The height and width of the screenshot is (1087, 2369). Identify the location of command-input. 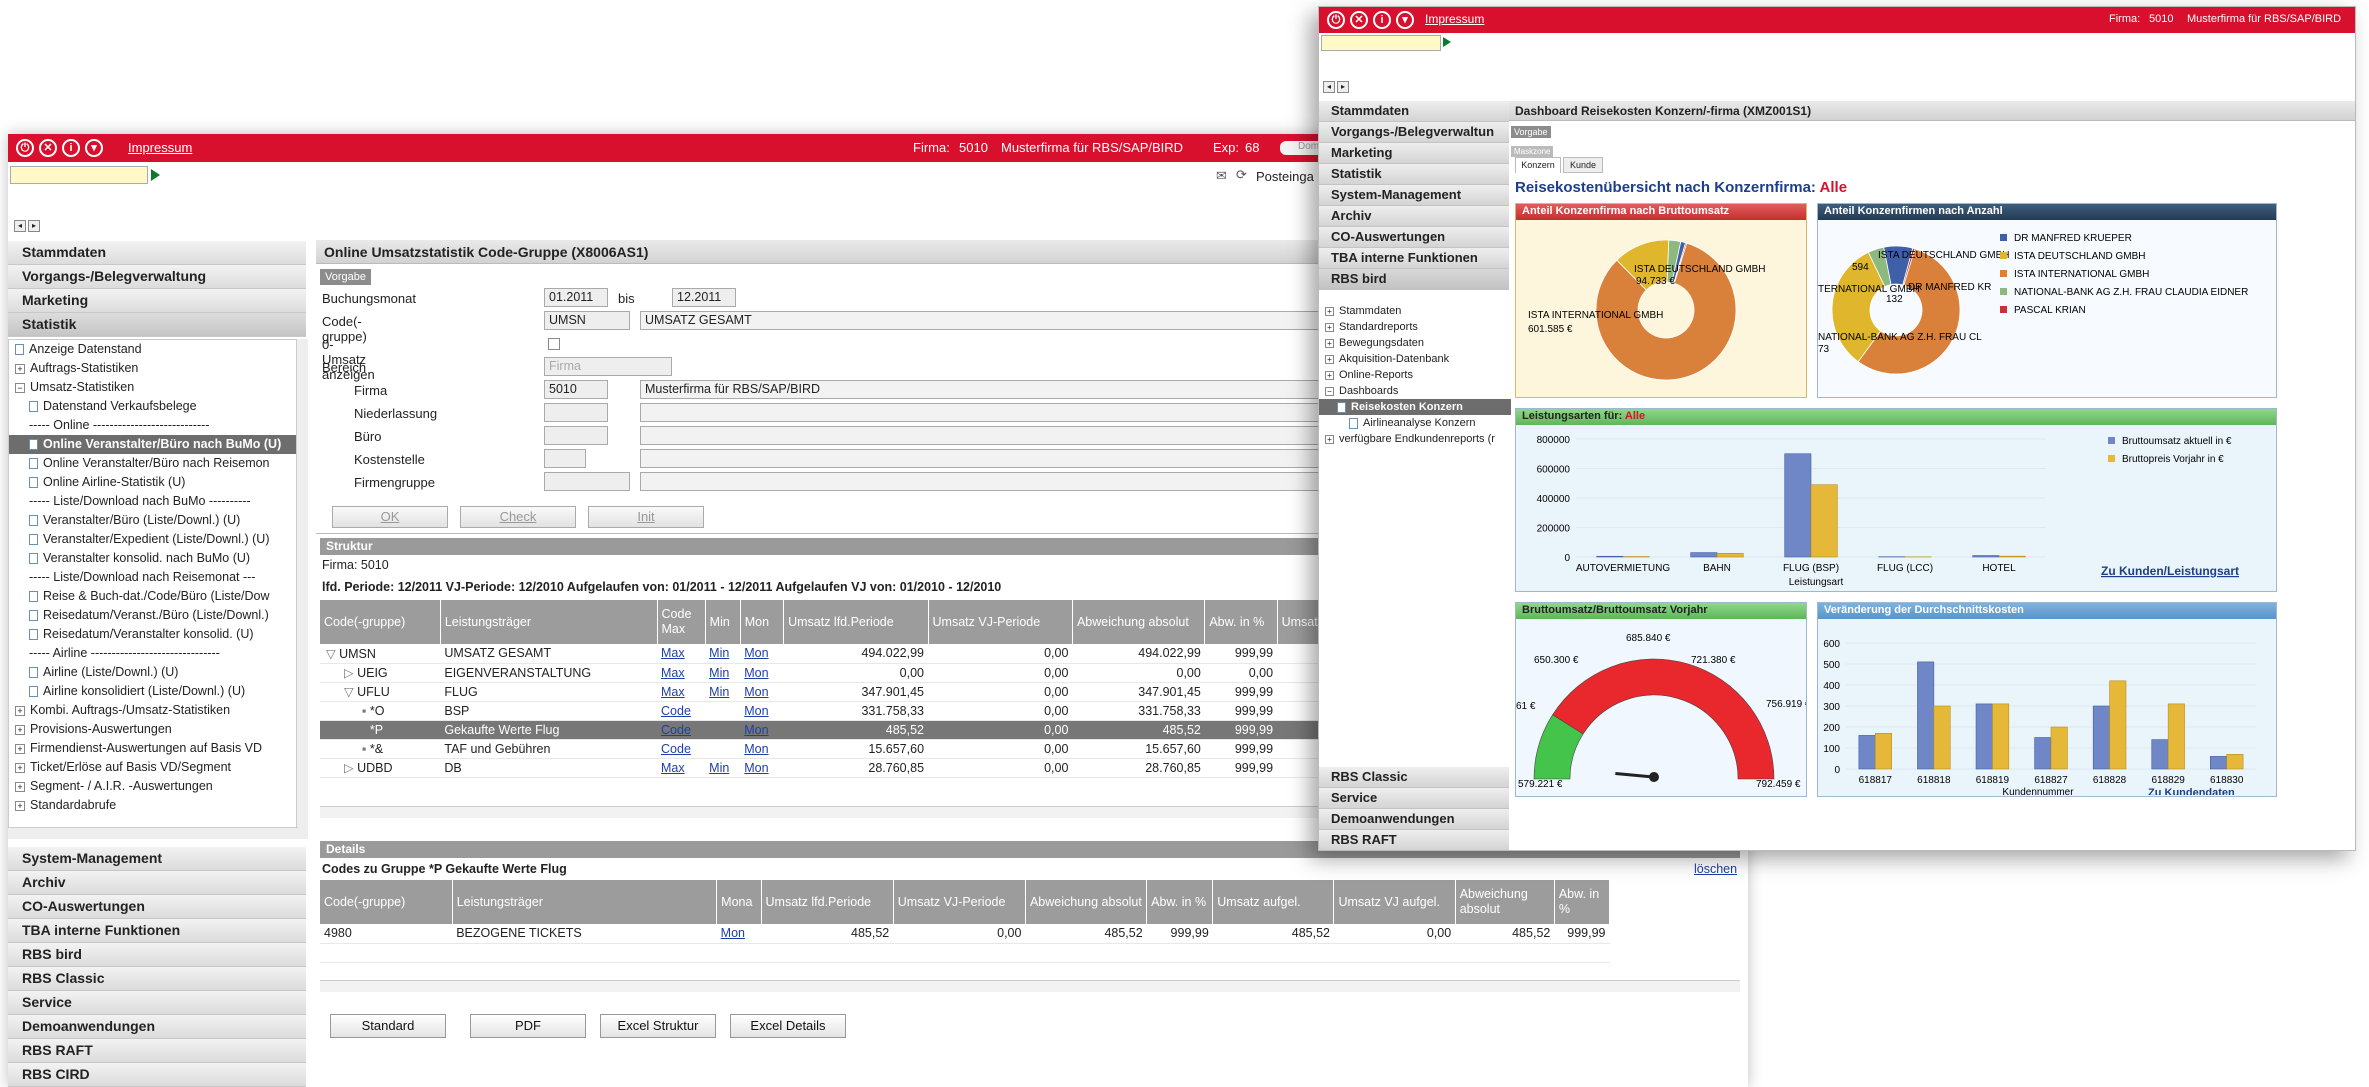
(79, 175).